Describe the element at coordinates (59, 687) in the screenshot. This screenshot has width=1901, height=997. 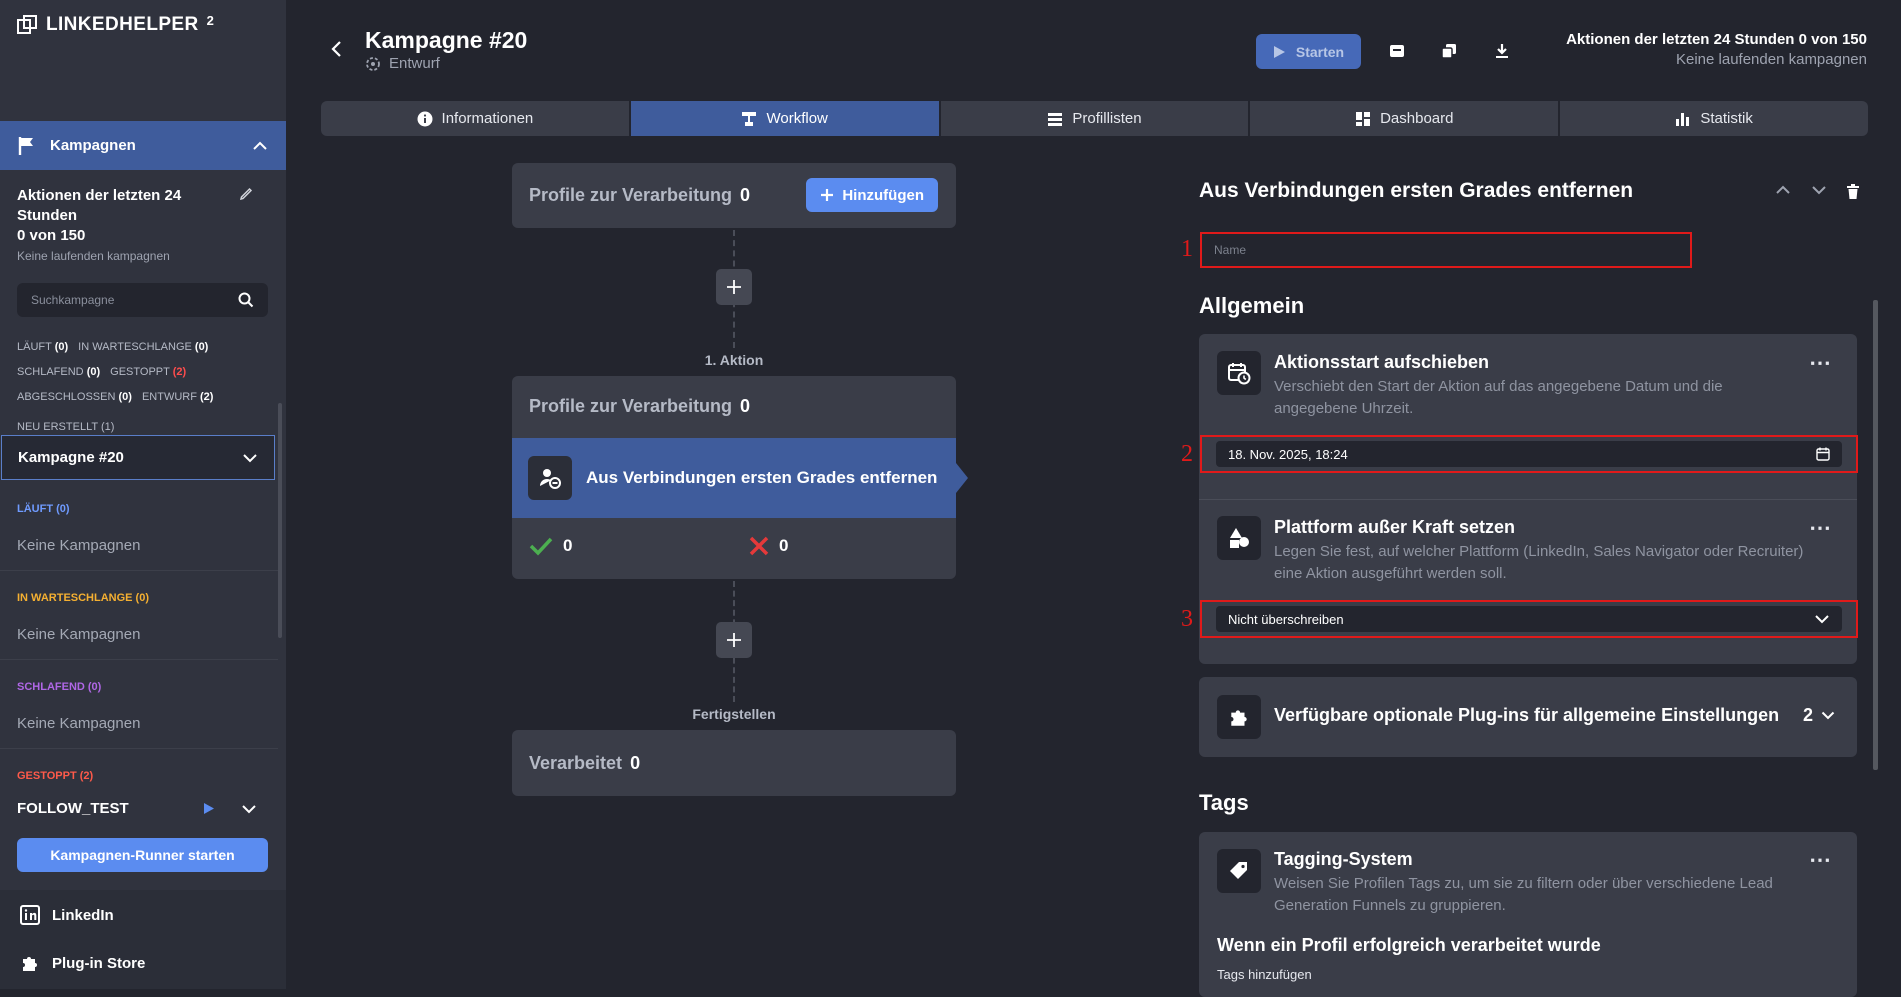
I see `section-sleeping-label: SCHLAFEND (0)` at that location.